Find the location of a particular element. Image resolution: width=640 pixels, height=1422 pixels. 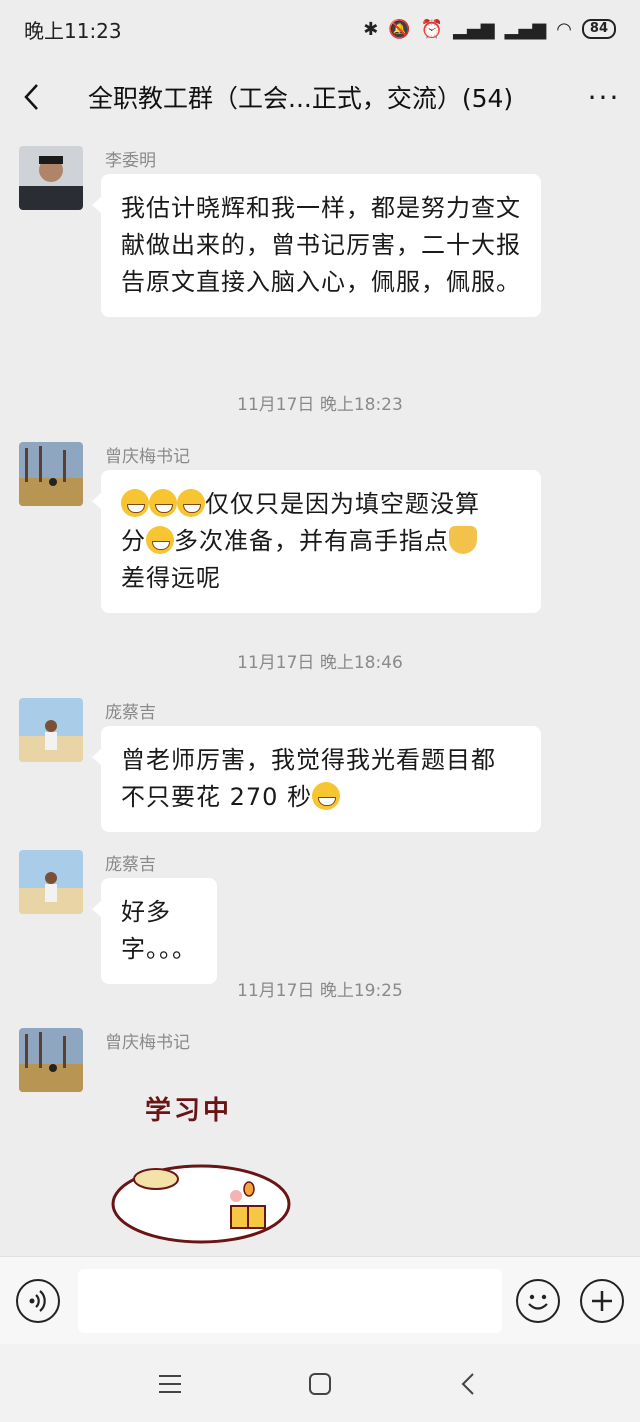

back-button is located at coordinates (32, 97).